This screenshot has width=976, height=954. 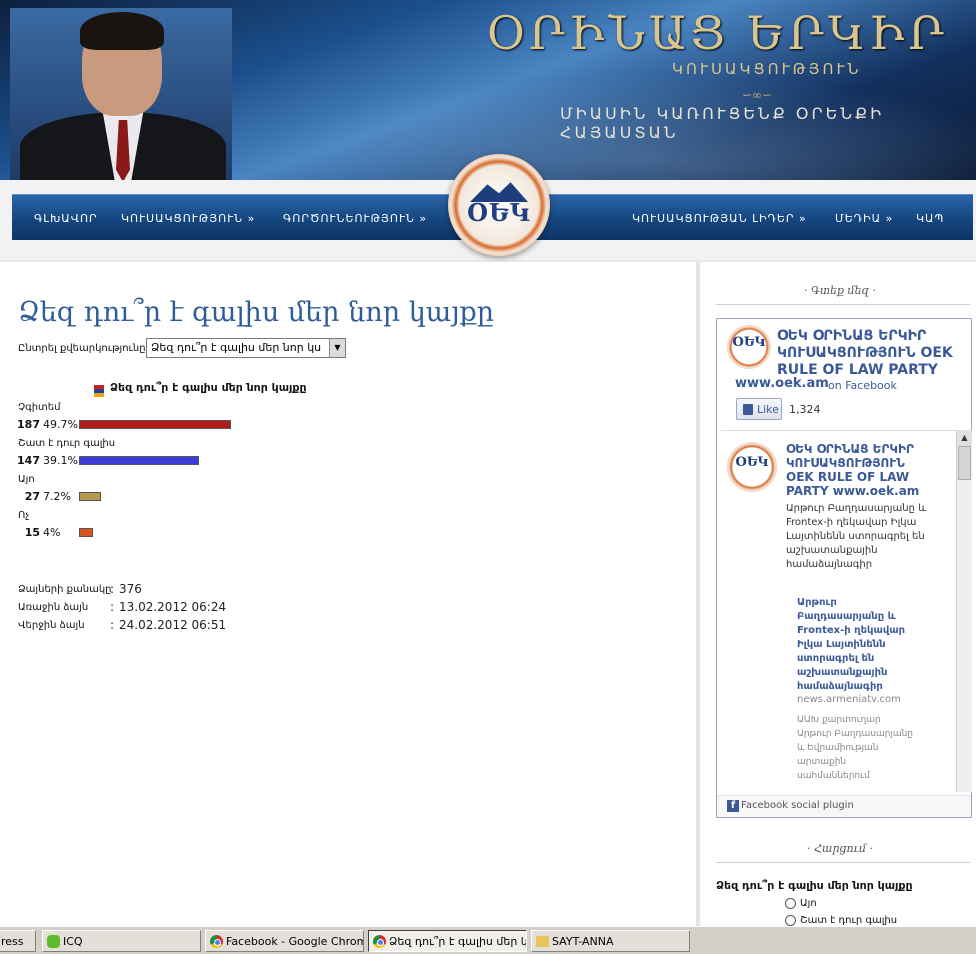 What do you see at coordinates (208, 387) in the screenshot?
I see `chart-title: Ձեզ դու՞ր է գալիս մեր նոր կայքը` at bounding box center [208, 387].